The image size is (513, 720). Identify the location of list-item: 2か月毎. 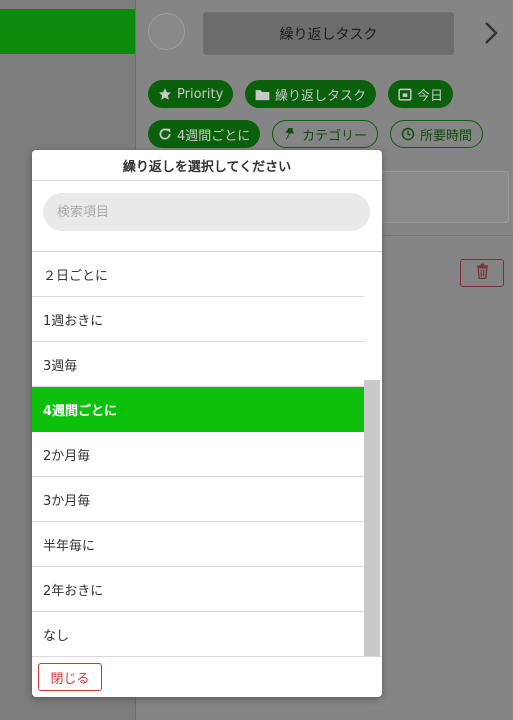
(198, 454).